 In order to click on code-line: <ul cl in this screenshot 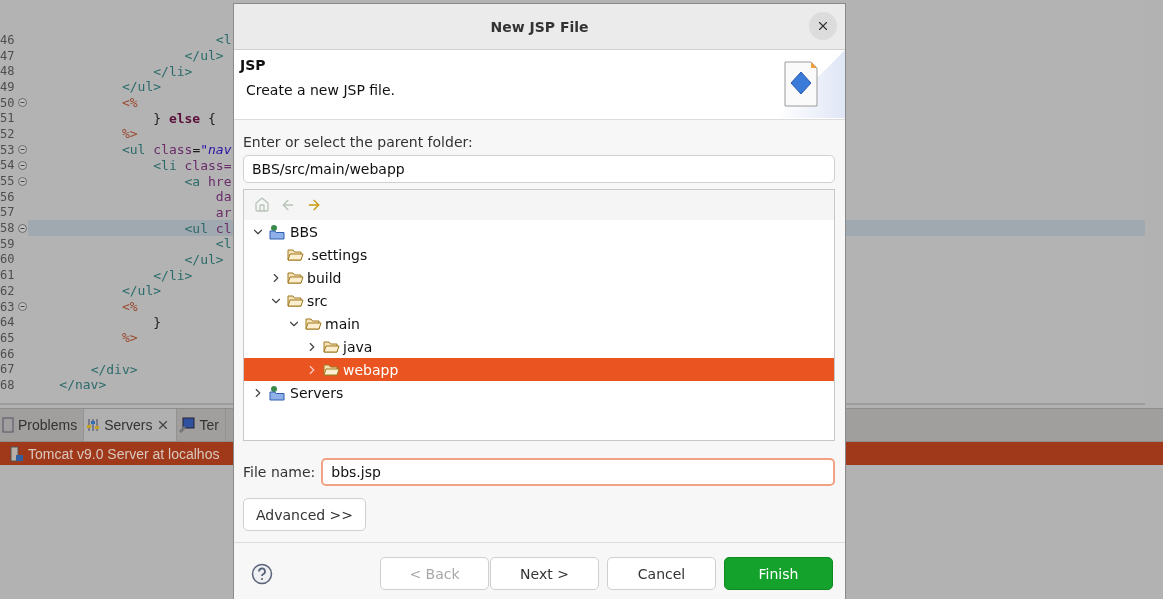, I will do `click(207, 228)`.